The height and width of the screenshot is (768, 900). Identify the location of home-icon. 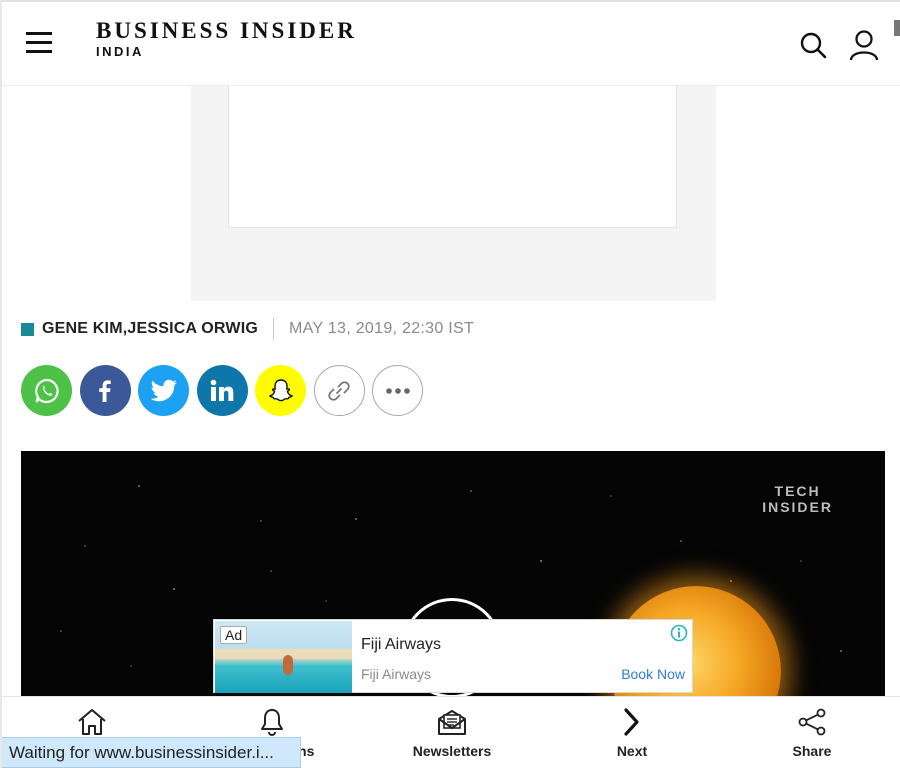
(92, 722).